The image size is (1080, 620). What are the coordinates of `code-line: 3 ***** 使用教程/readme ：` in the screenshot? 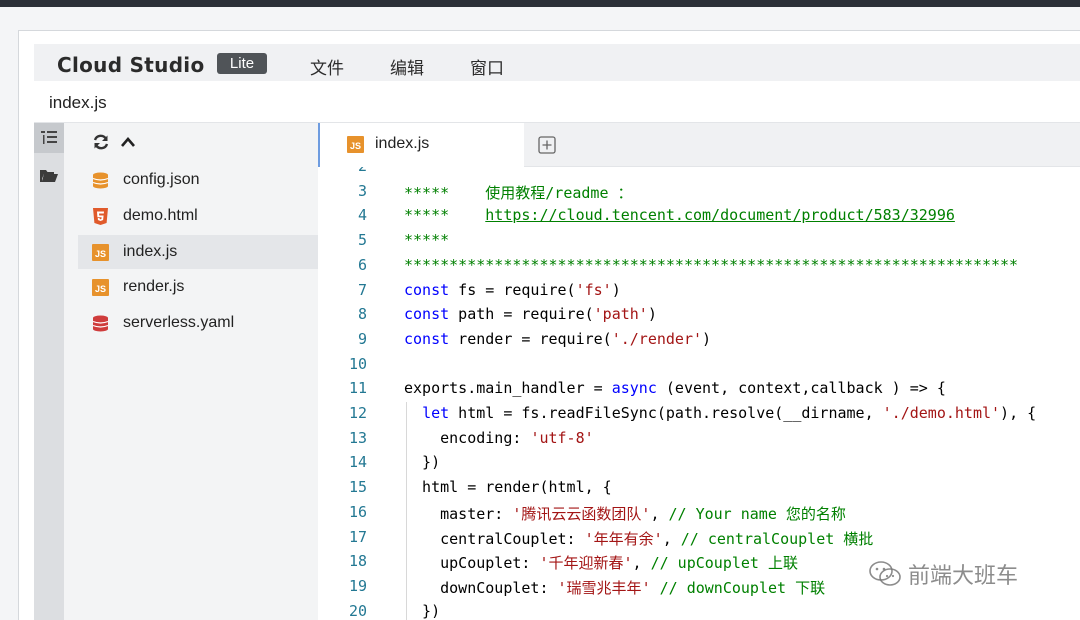 It's located at (699, 192).